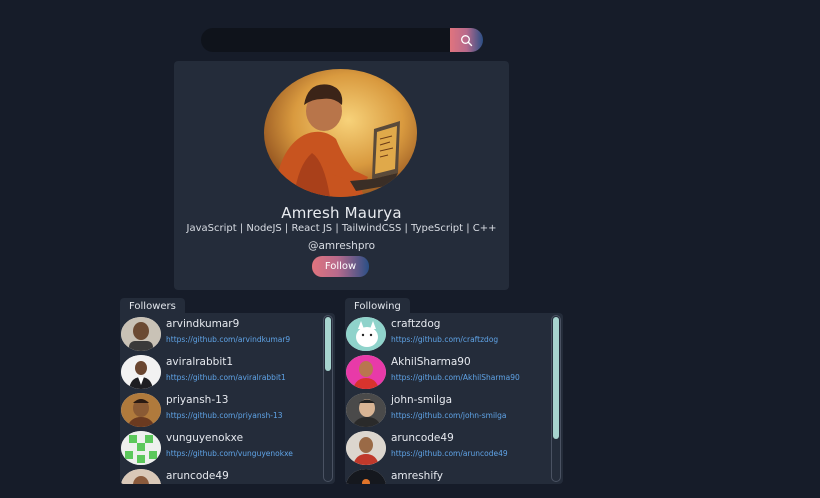 This screenshot has width=820, height=498. I want to click on list-item-link: https://github.com/priyansh-13, so click(224, 415).